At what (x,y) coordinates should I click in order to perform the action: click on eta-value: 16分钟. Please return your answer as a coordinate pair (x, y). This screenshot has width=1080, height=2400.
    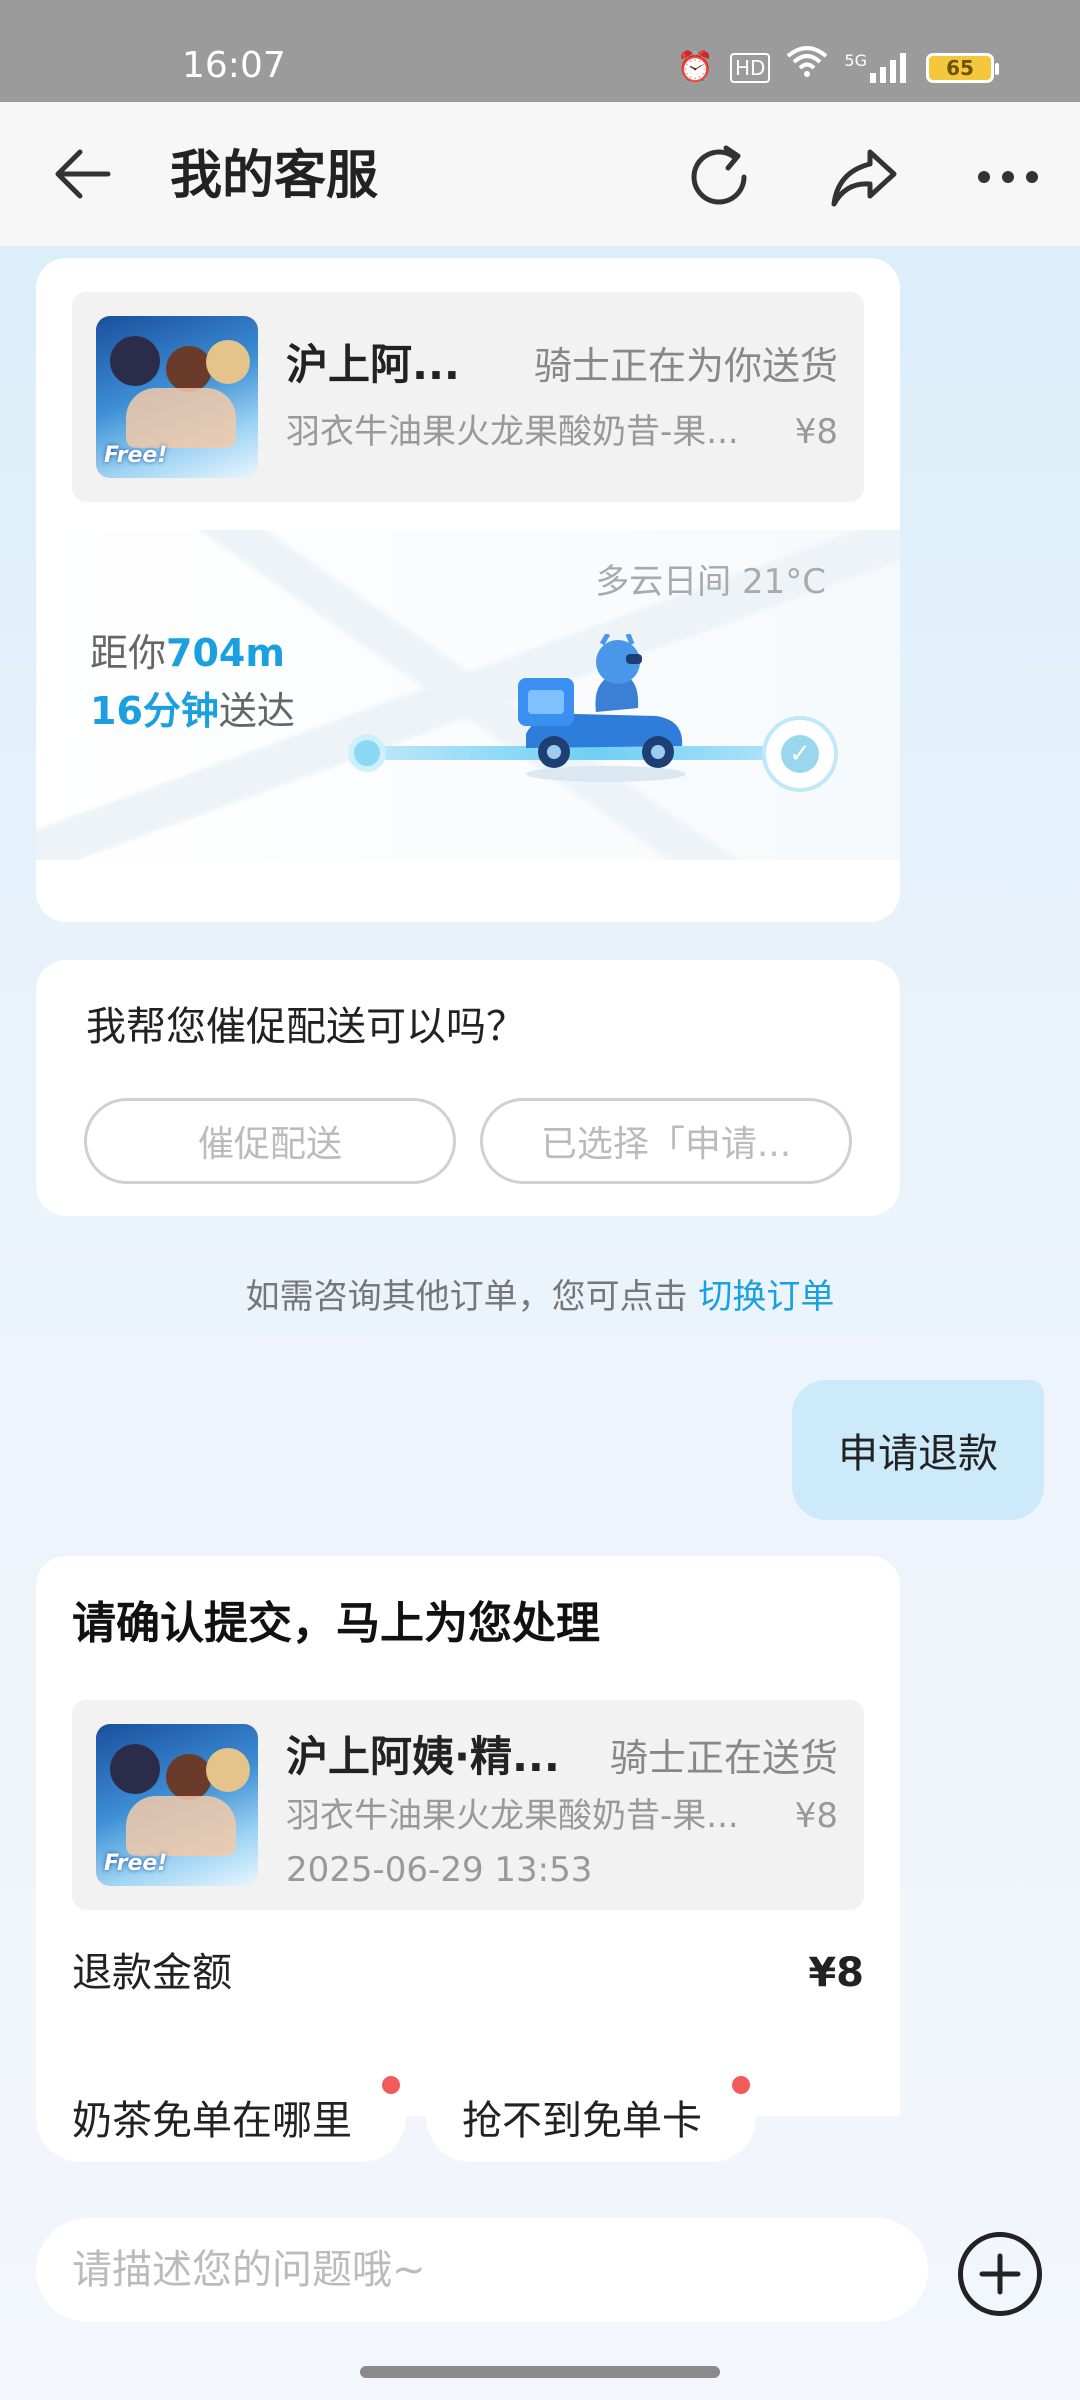
    Looking at the image, I should click on (154, 711).